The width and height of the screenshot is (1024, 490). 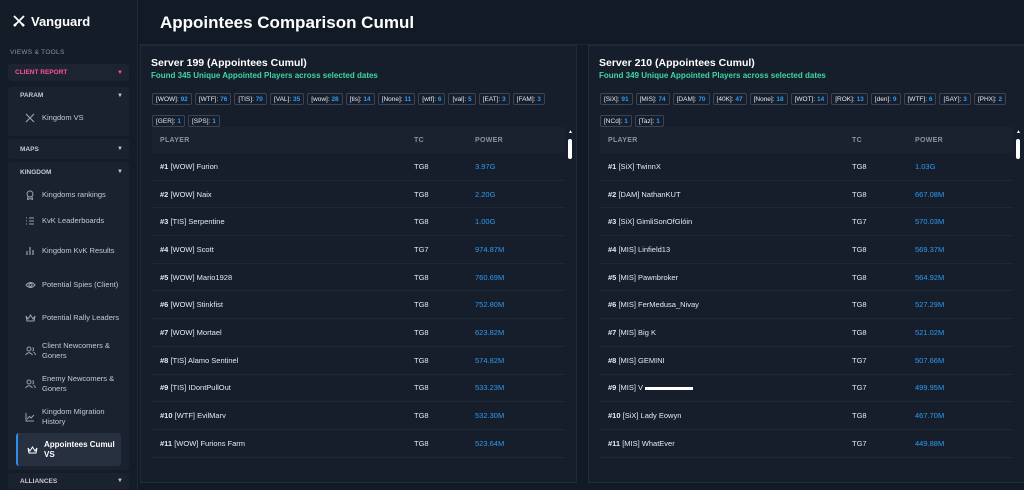 I want to click on tag-count: 18, so click(x=780, y=99).